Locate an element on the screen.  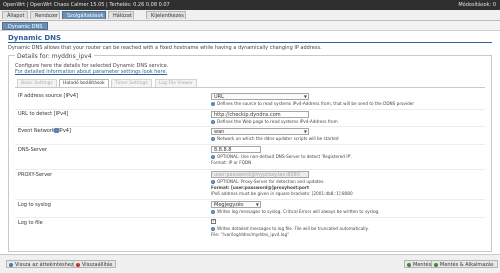
tab-basic-settings: Basic Settings is located at coordinates (37, 83).